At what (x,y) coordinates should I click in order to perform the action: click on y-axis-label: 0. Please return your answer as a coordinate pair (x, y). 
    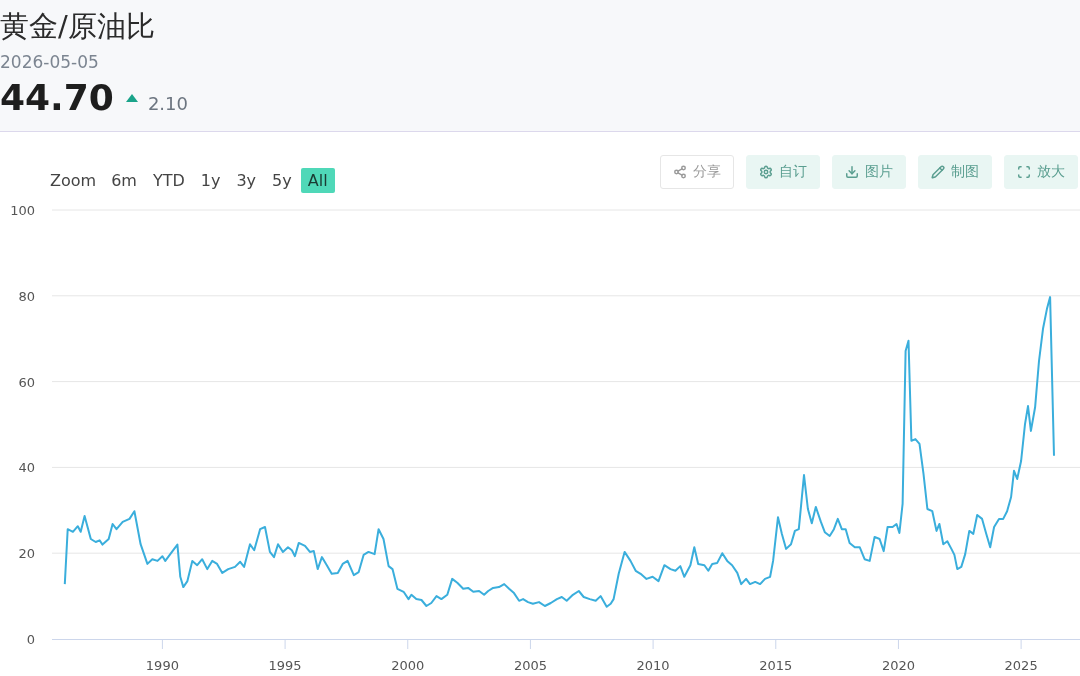
    Looking at the image, I should click on (30, 639).